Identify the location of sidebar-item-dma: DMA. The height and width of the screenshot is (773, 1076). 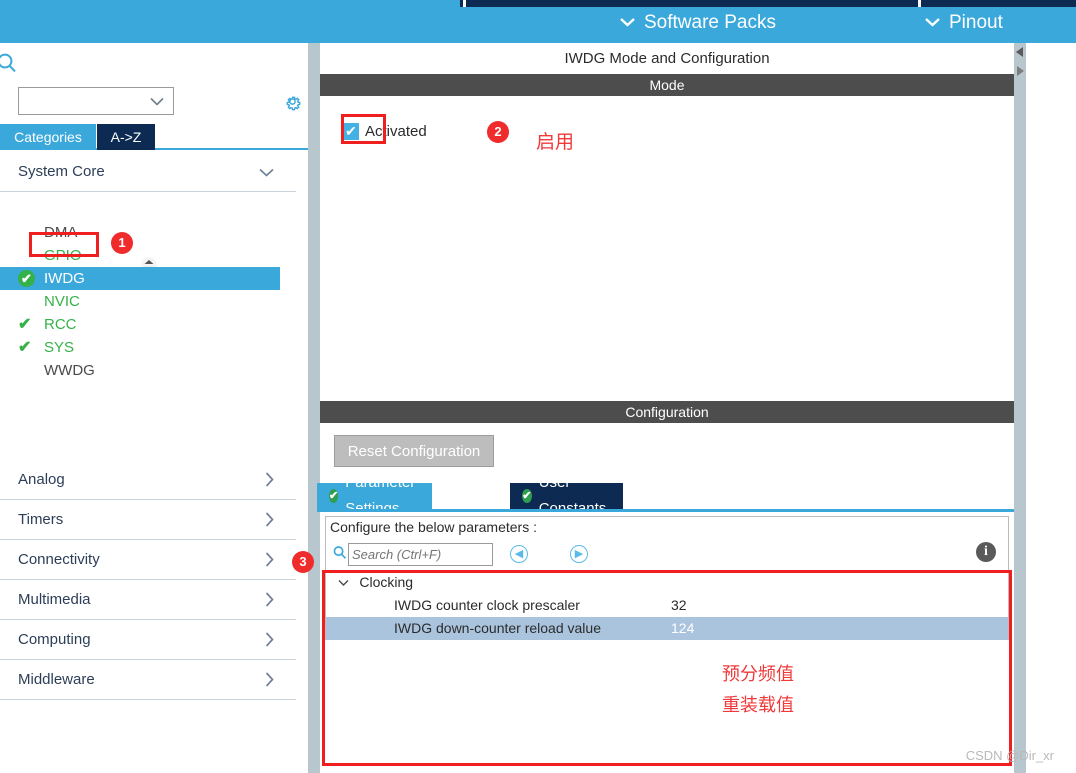
(148, 232).